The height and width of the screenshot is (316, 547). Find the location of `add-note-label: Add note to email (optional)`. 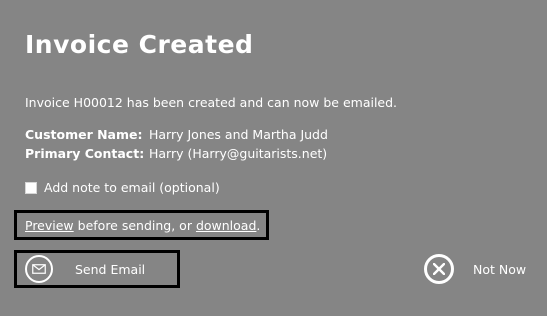

add-note-label: Add note to email (optional) is located at coordinates (132, 187).